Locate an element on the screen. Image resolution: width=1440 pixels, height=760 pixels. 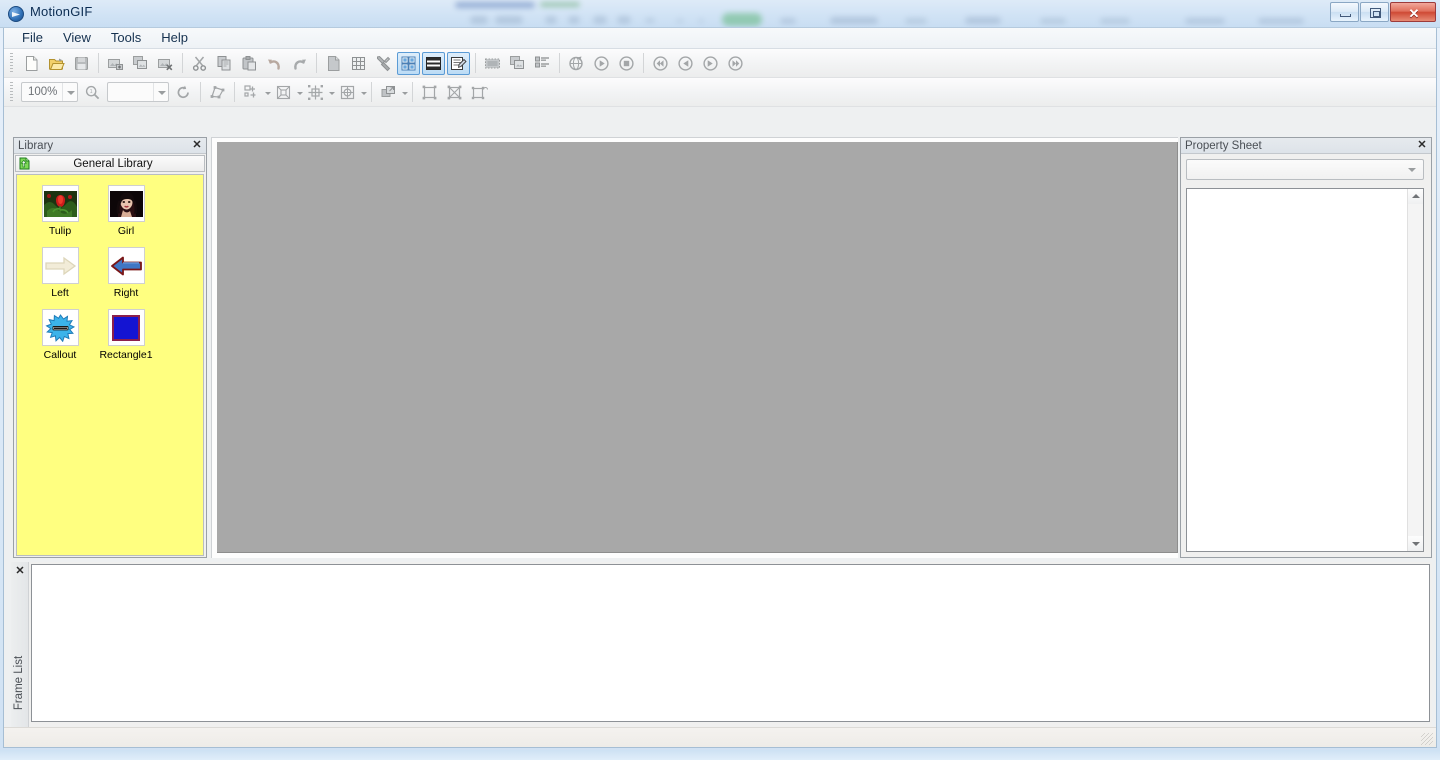
duplicate-image-icon is located at coordinates (140, 63).